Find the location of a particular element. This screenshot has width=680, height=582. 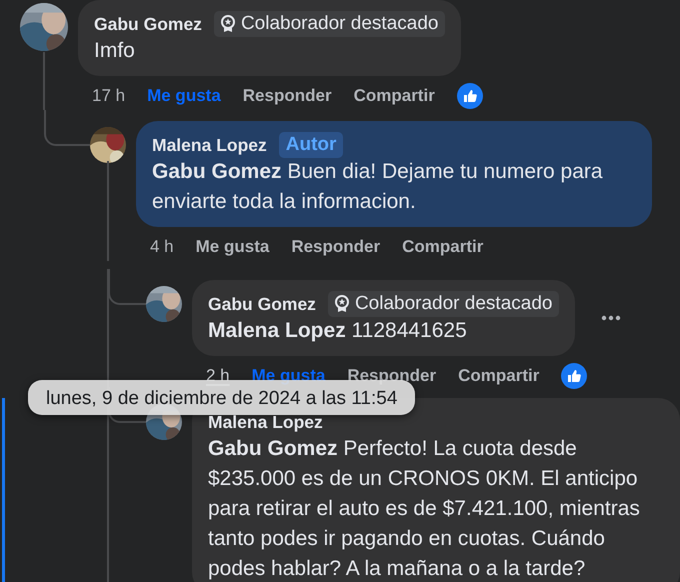

date-tooltip: lunes, 9 de diciembre de 2024 a las 11:54 is located at coordinates (222, 397).